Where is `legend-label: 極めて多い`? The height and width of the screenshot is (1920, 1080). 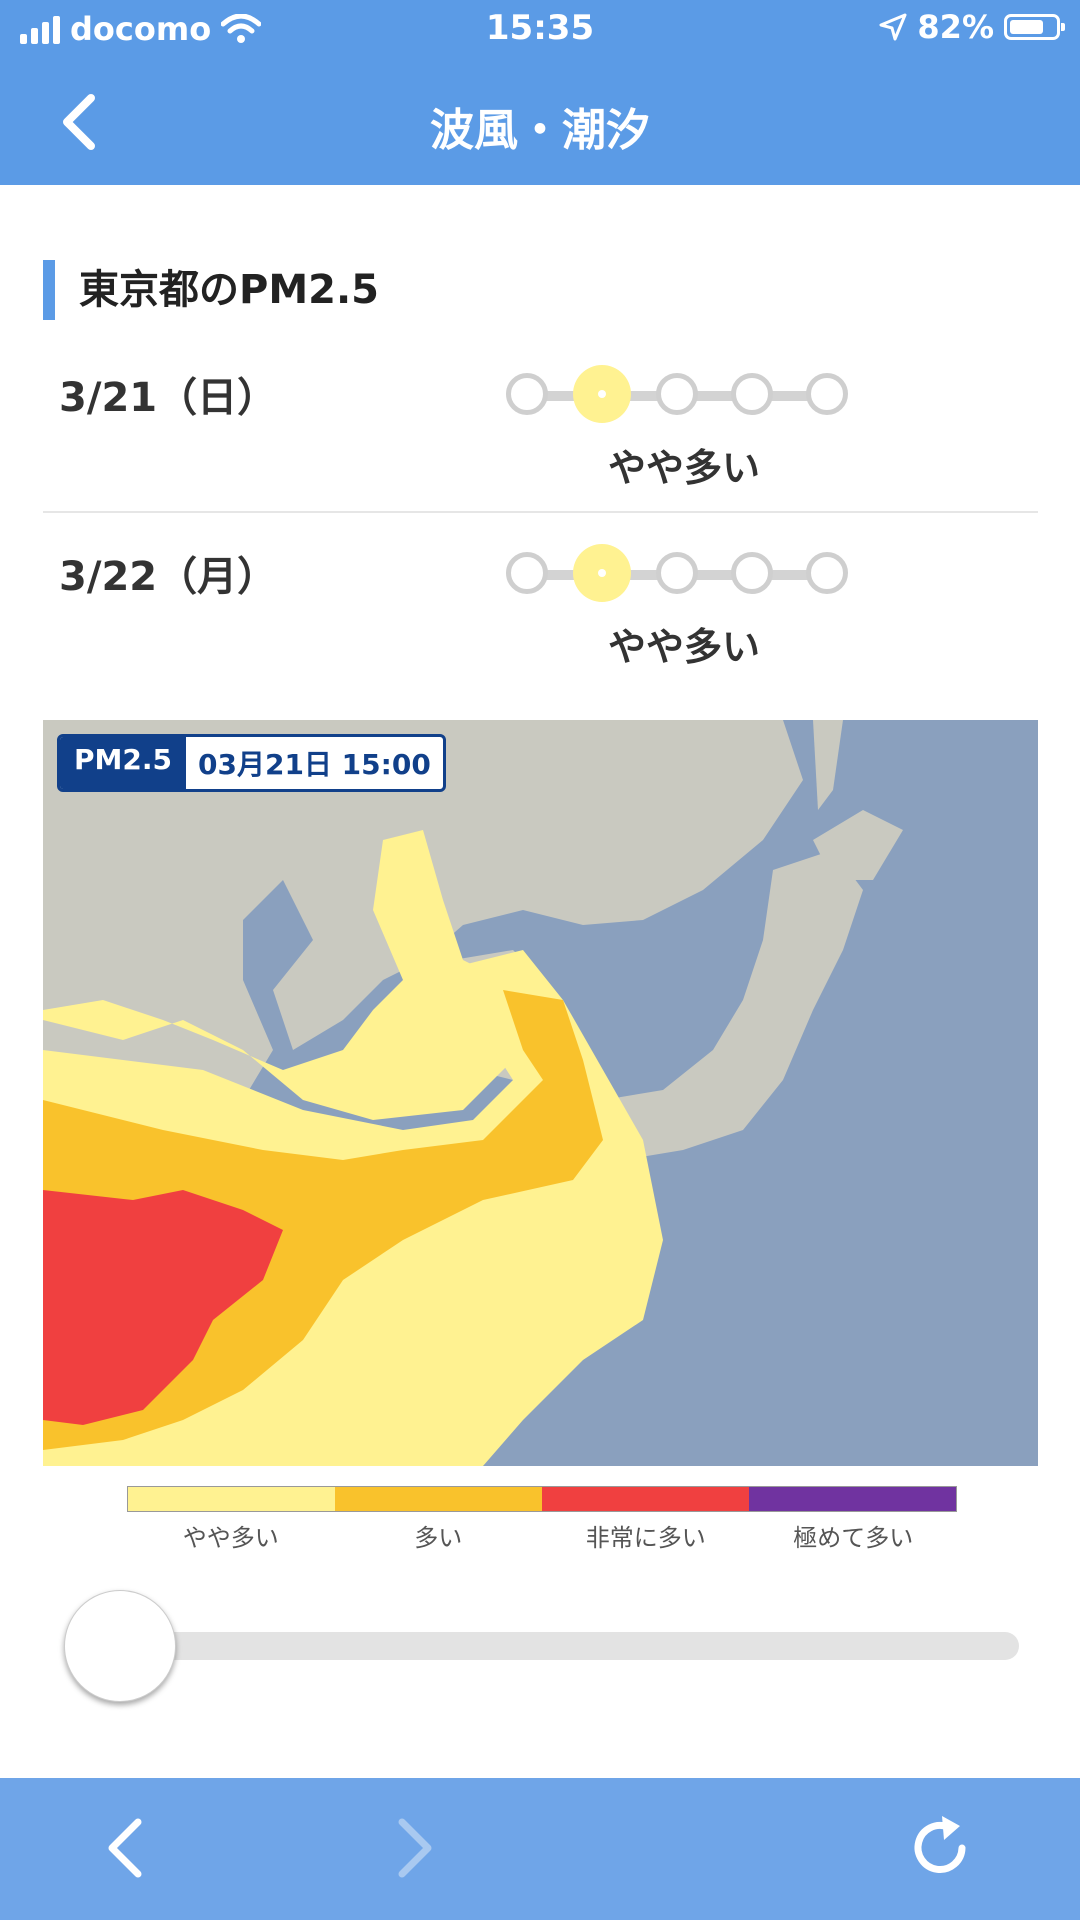 legend-label: 極めて多い is located at coordinates (853, 1538).